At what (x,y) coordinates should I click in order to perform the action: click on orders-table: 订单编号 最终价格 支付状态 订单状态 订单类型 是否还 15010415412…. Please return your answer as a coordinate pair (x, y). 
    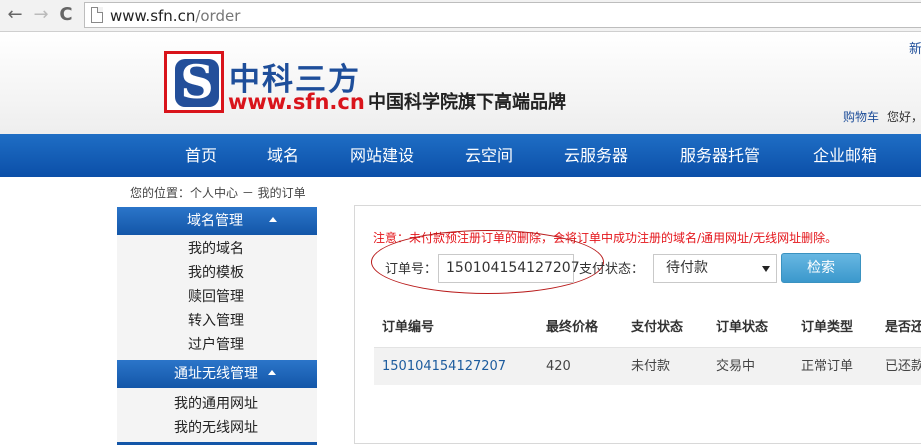
    Looking at the image, I should click on (647, 347).